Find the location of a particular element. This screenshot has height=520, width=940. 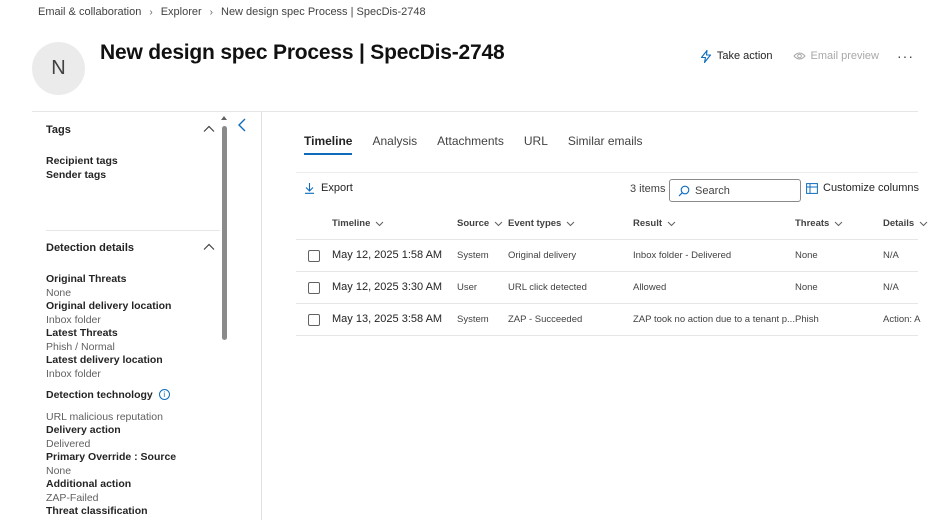

detection-technology-value: URL malicious reputation is located at coordinates (104, 417).